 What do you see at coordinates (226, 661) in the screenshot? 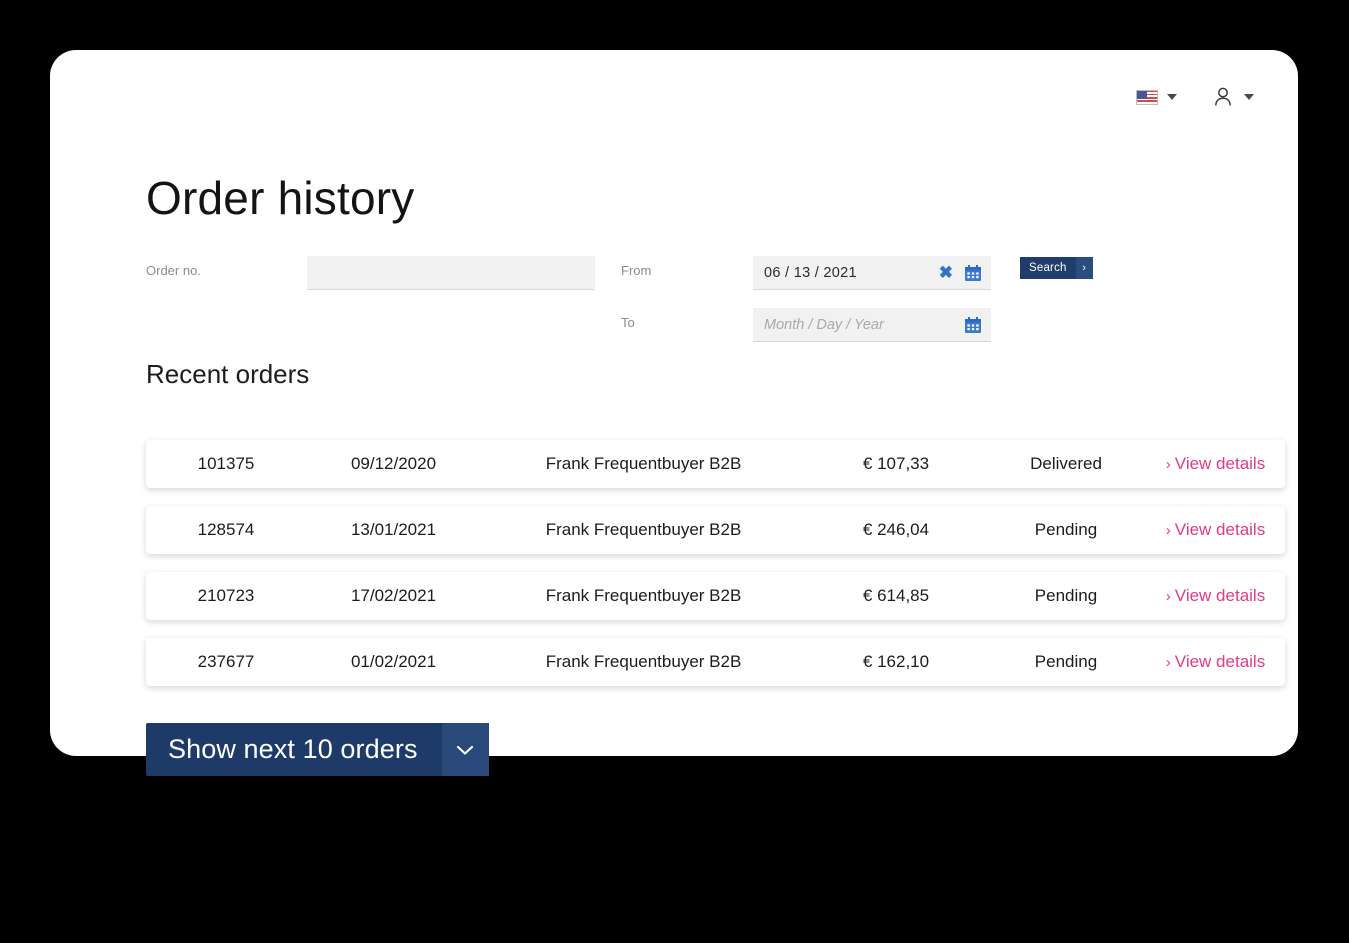
I see `order-number-cell: 237677` at bounding box center [226, 661].